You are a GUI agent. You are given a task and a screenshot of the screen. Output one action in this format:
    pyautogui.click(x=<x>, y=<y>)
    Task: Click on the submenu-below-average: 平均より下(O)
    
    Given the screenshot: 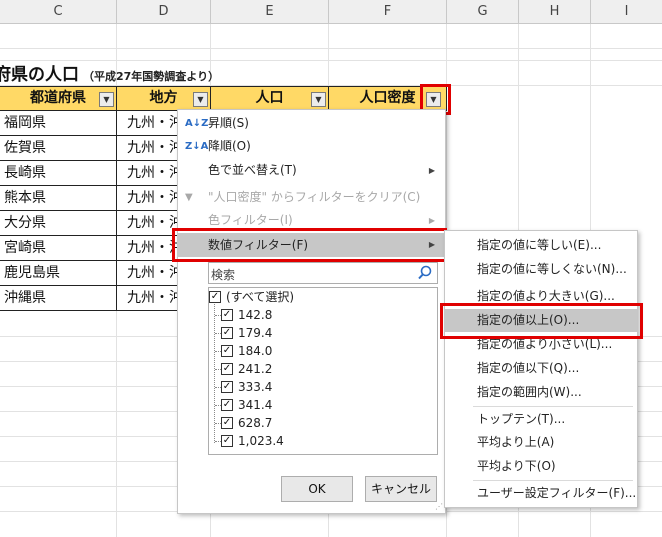 What is the action you would take?
    pyautogui.click(x=541, y=466)
    